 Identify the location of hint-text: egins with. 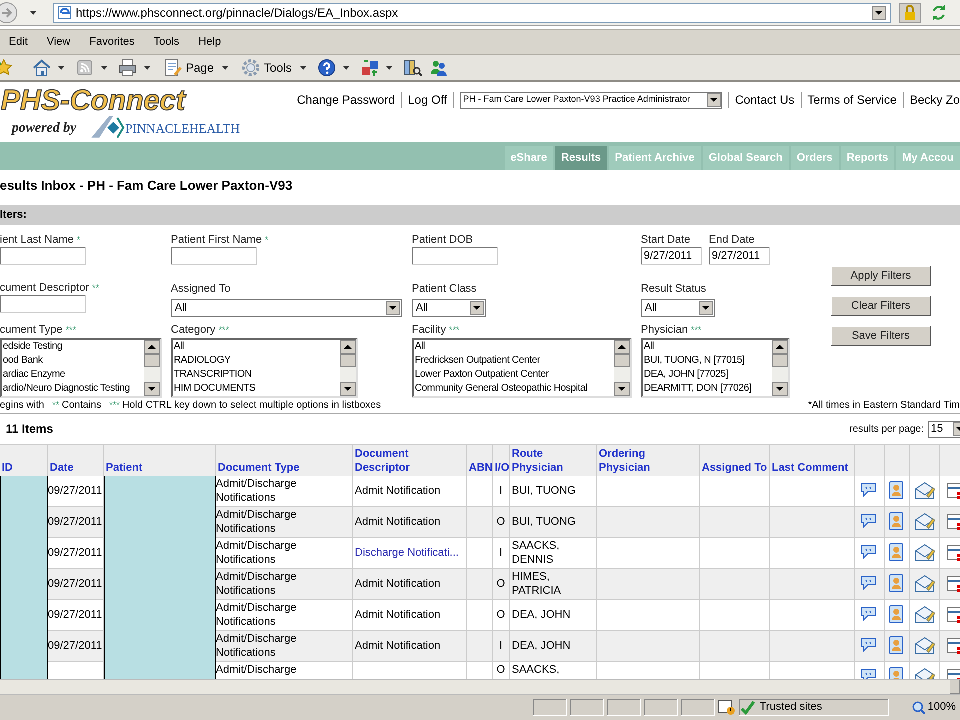
(22, 406).